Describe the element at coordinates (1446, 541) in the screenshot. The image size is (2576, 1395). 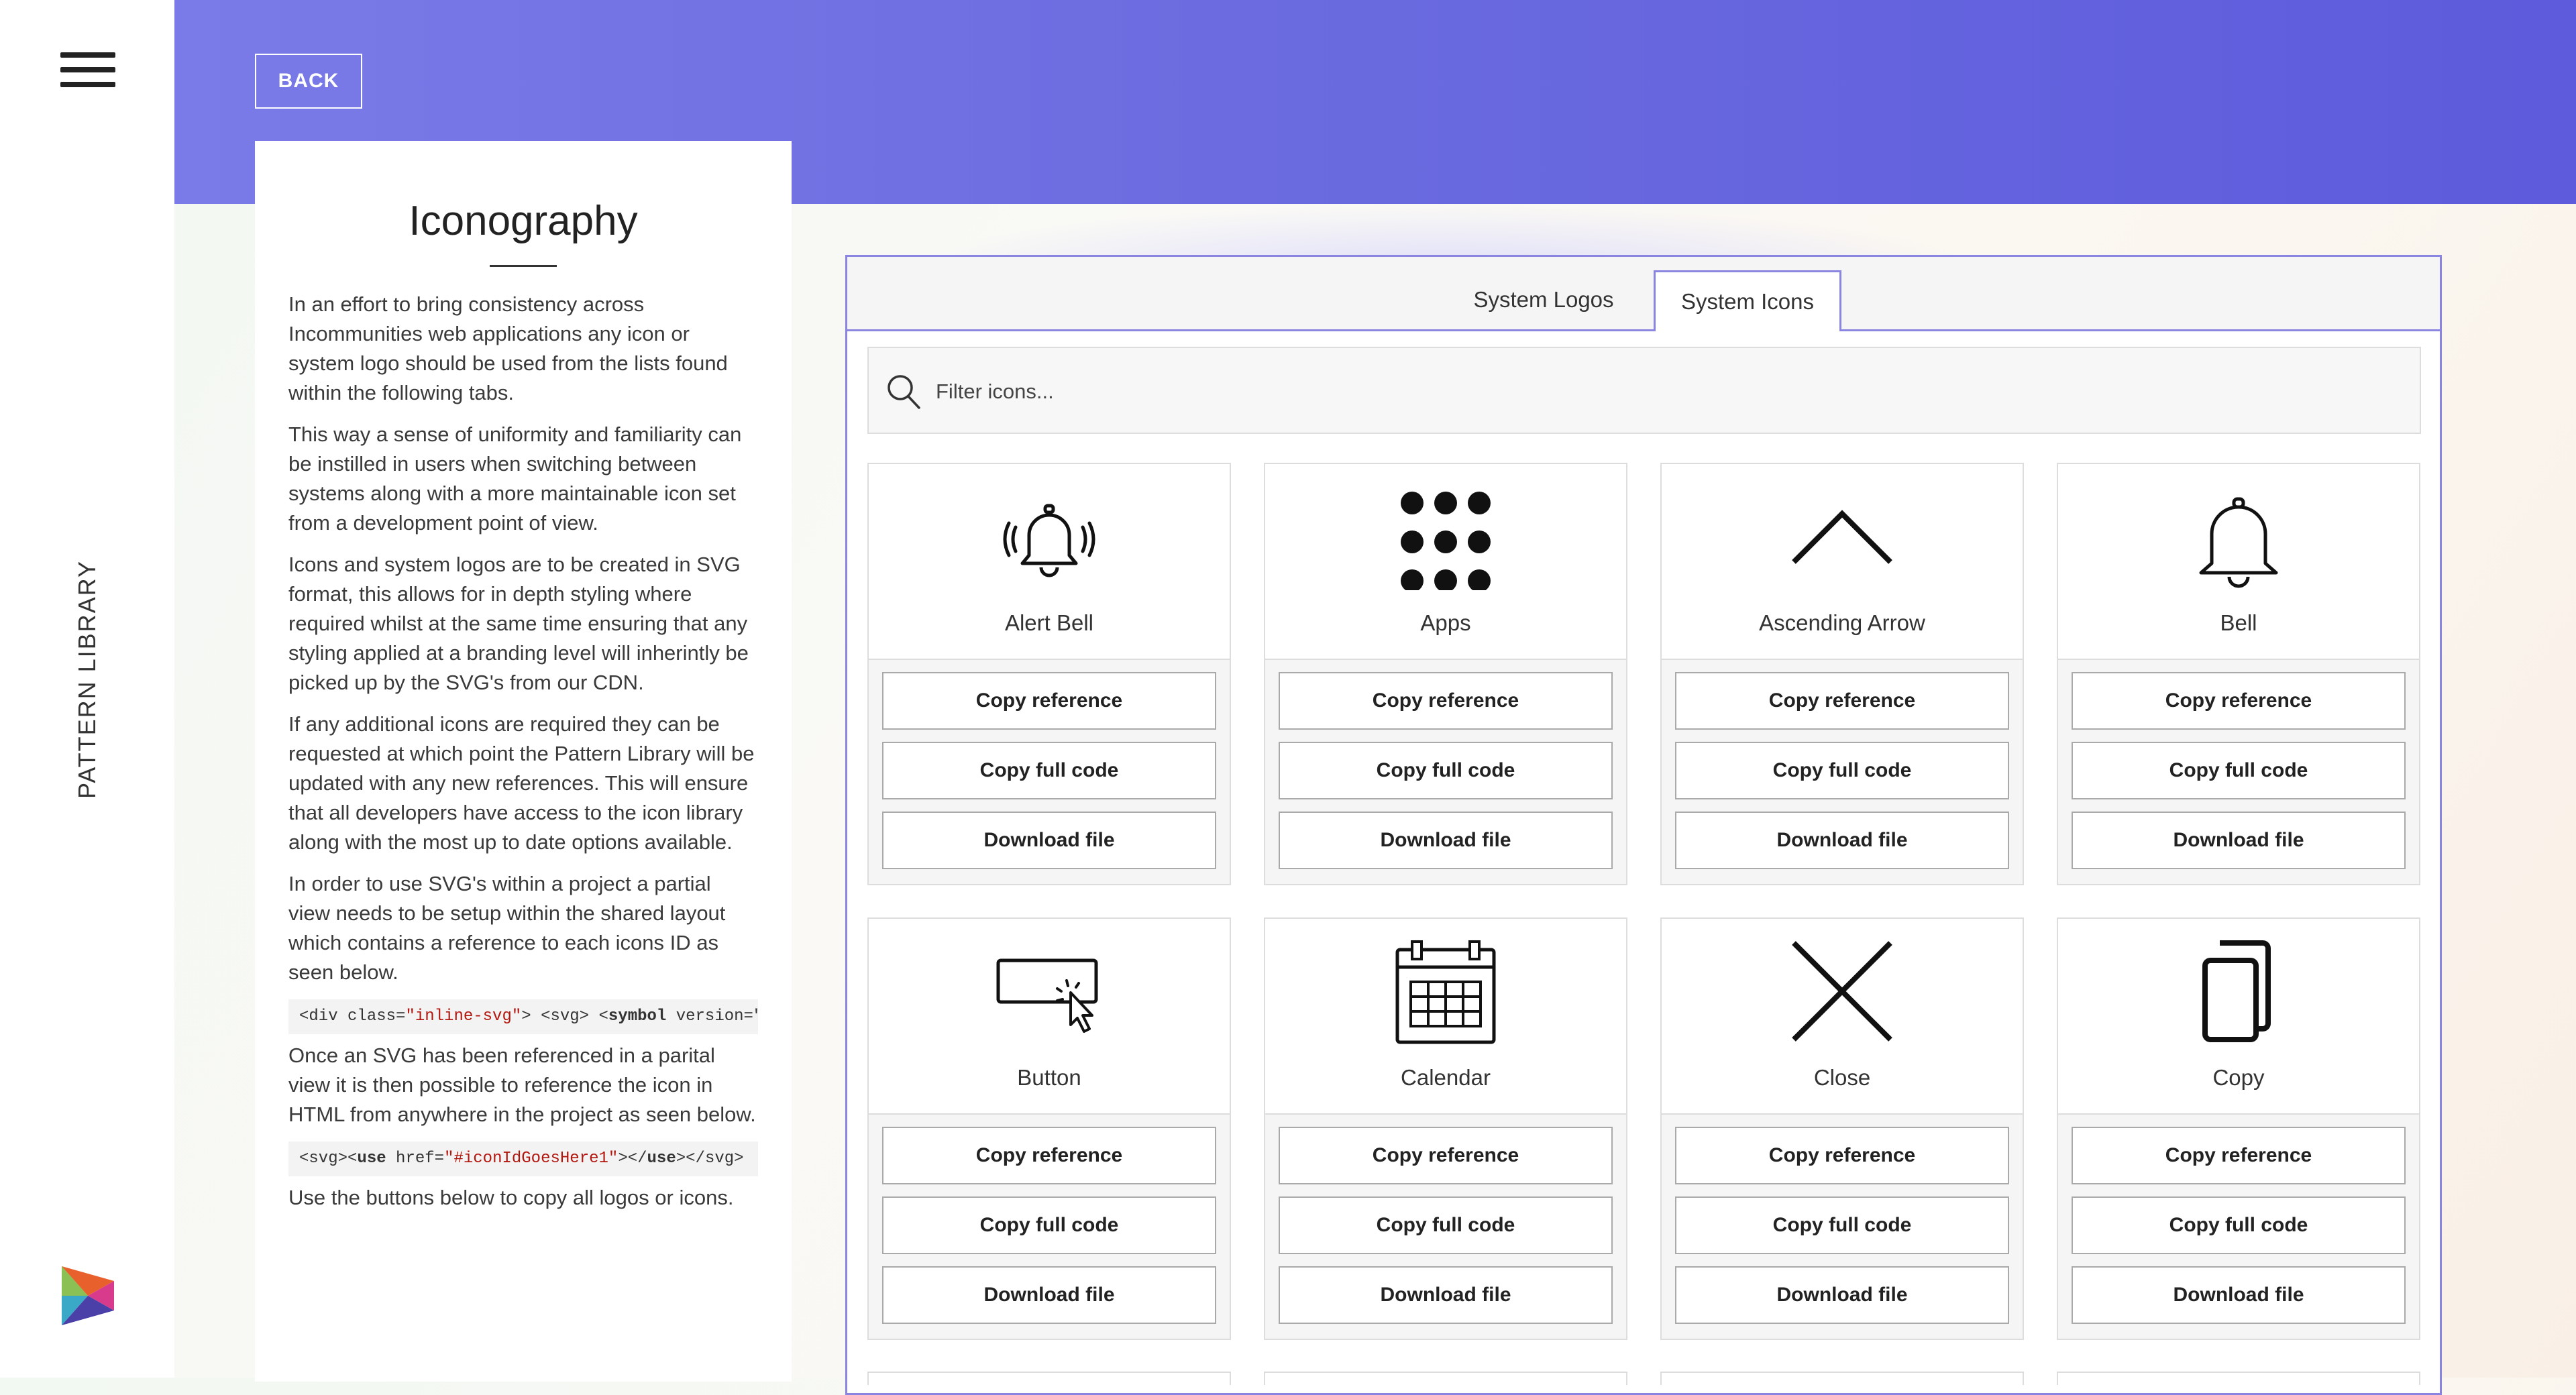
I see `apps-icon` at that location.